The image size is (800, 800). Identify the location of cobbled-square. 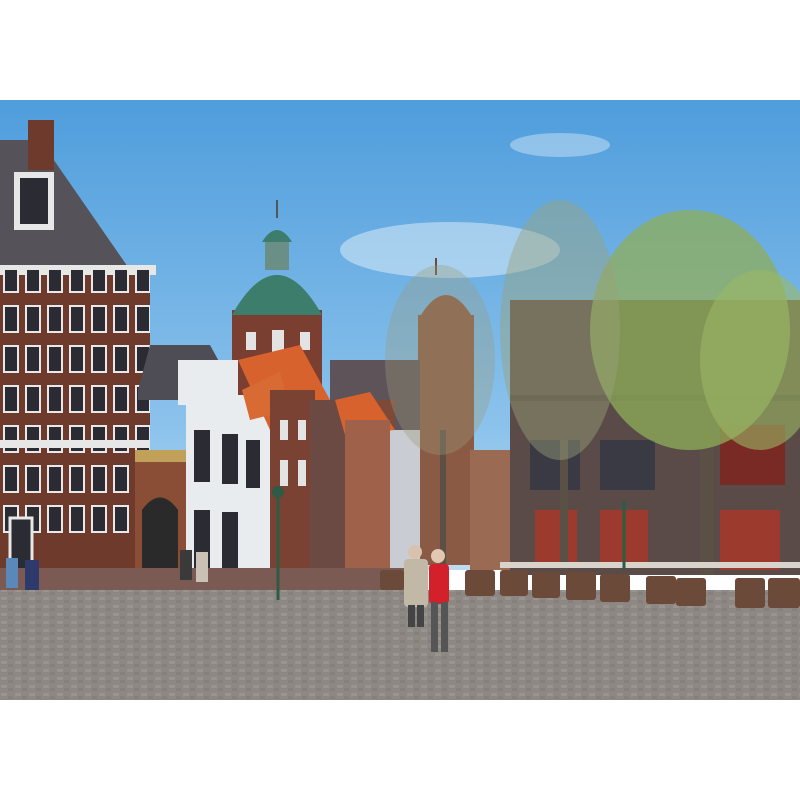
(400, 645).